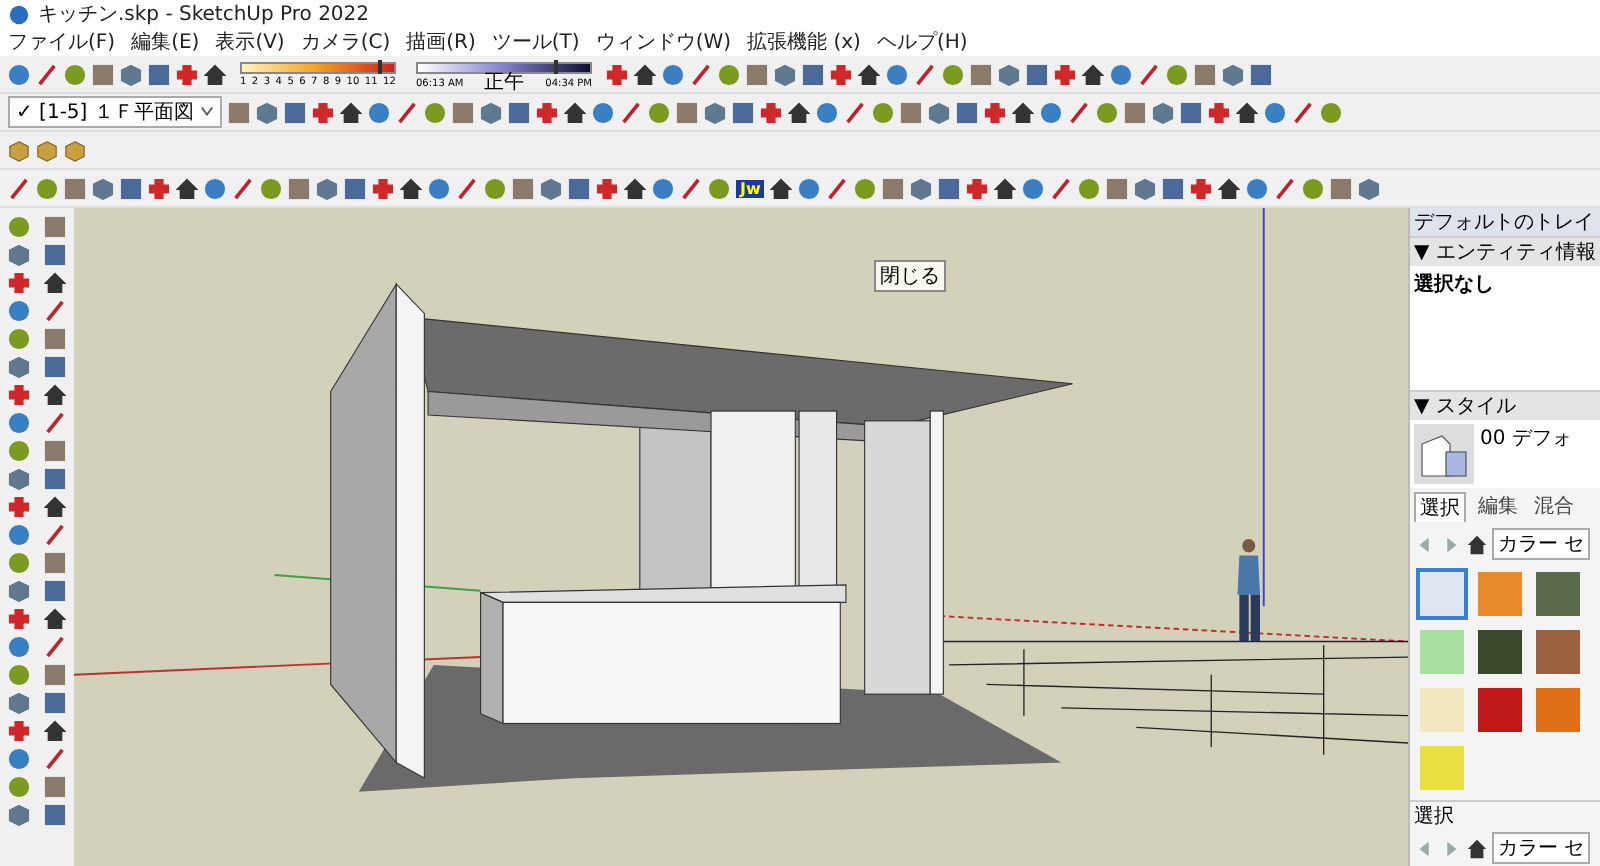  I want to click on menu-item: ツール(T), so click(535, 42).